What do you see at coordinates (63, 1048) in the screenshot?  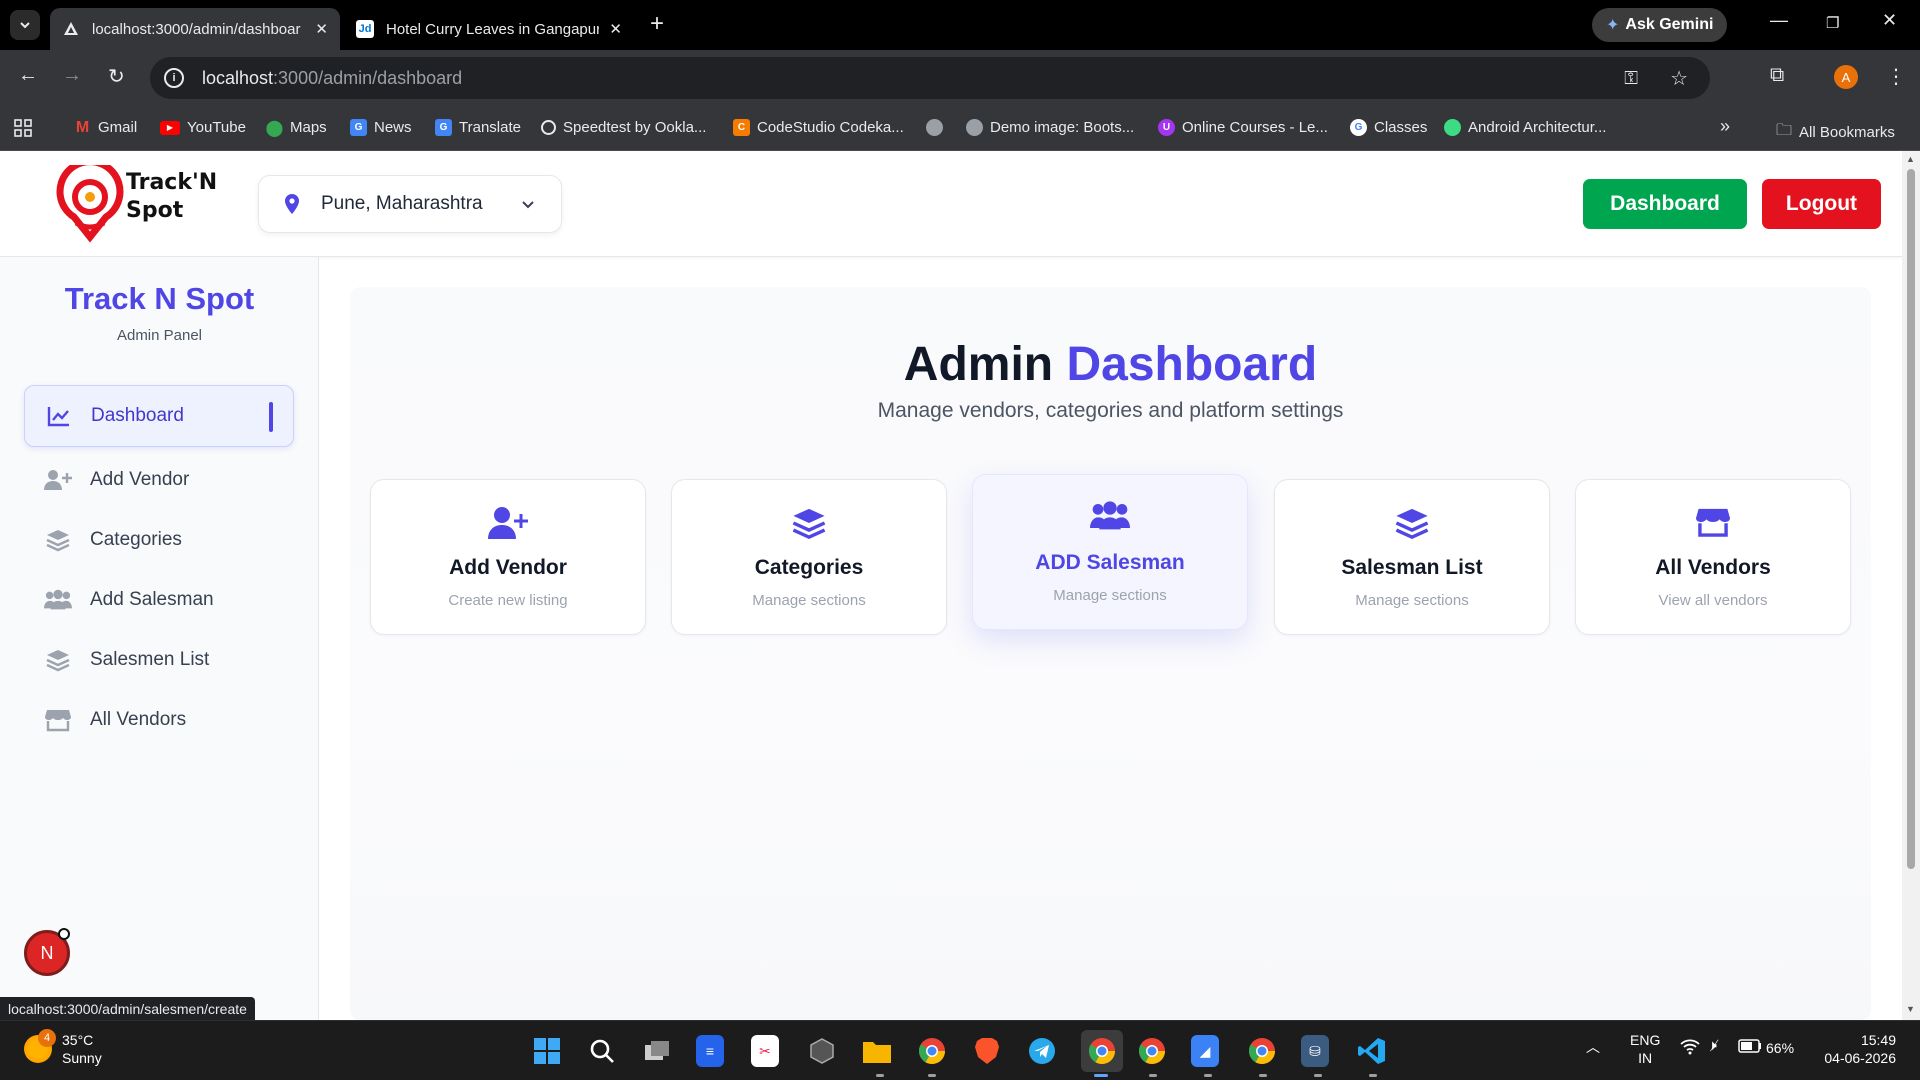 I see `weather-widget: 4 35°C Sunny` at bounding box center [63, 1048].